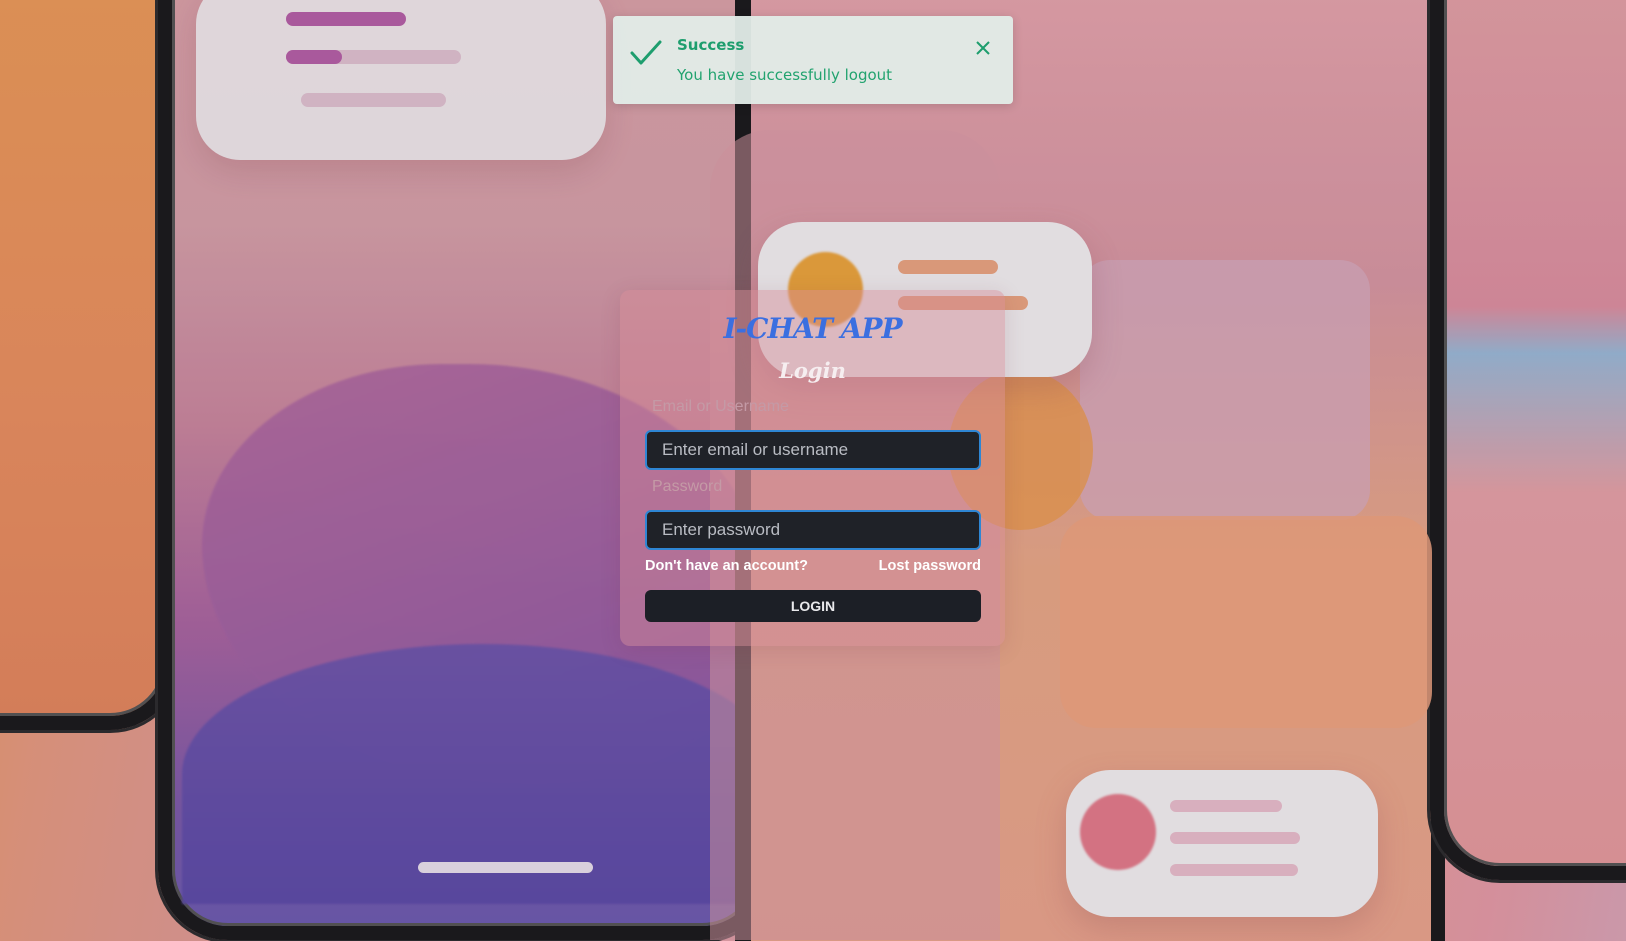 The image size is (1626, 941). I want to click on password-field, so click(813, 530).